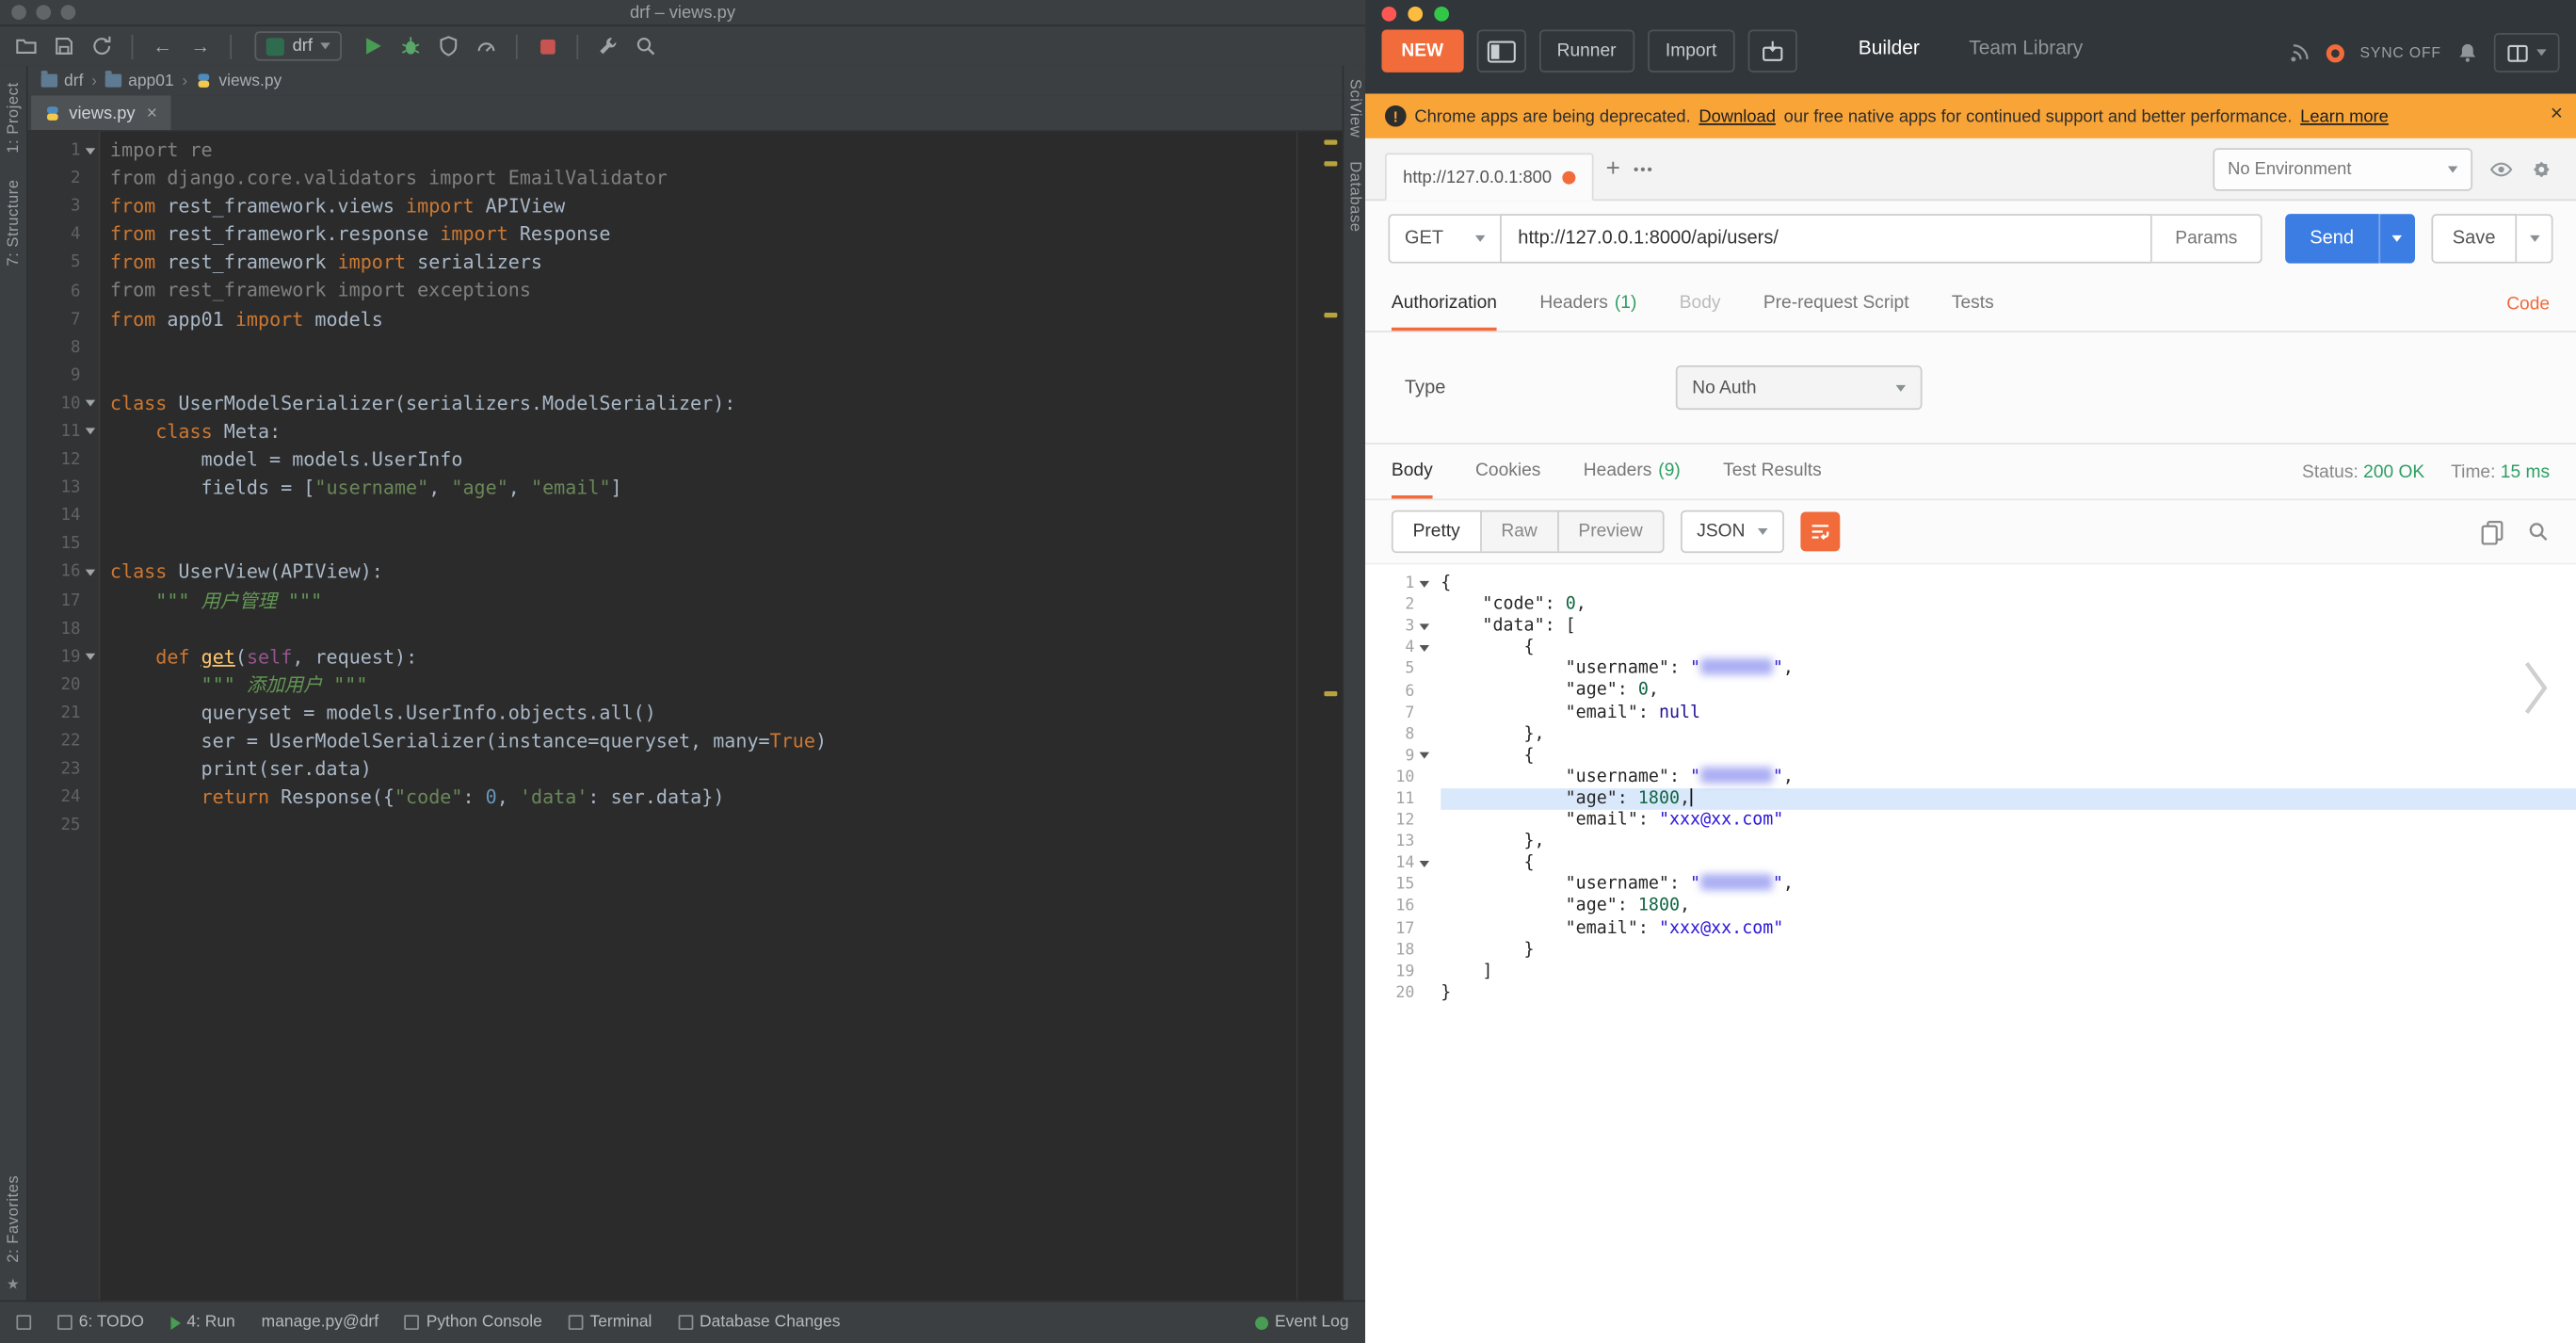  Describe the element at coordinates (320, 1323) in the screenshot. I see `statusbar-run-config-label: manage.py@drf` at that location.